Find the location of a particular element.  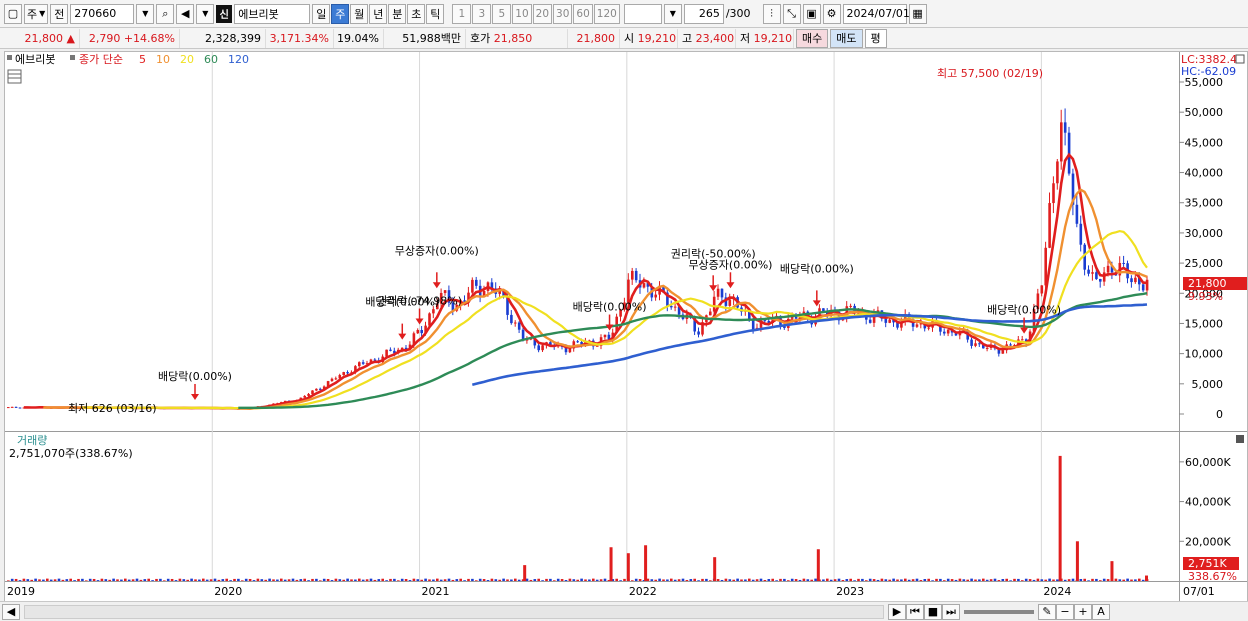

gear-icon: ⚙ is located at coordinates (831, 13).